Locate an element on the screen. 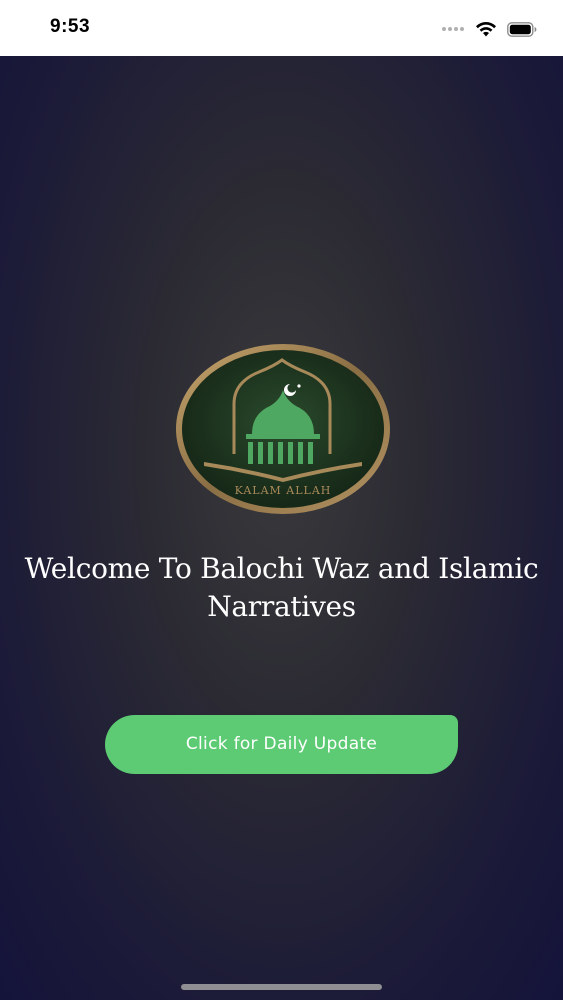 Image resolution: width=563 pixels, height=1000 pixels. home-indicator is located at coordinates (281, 987).